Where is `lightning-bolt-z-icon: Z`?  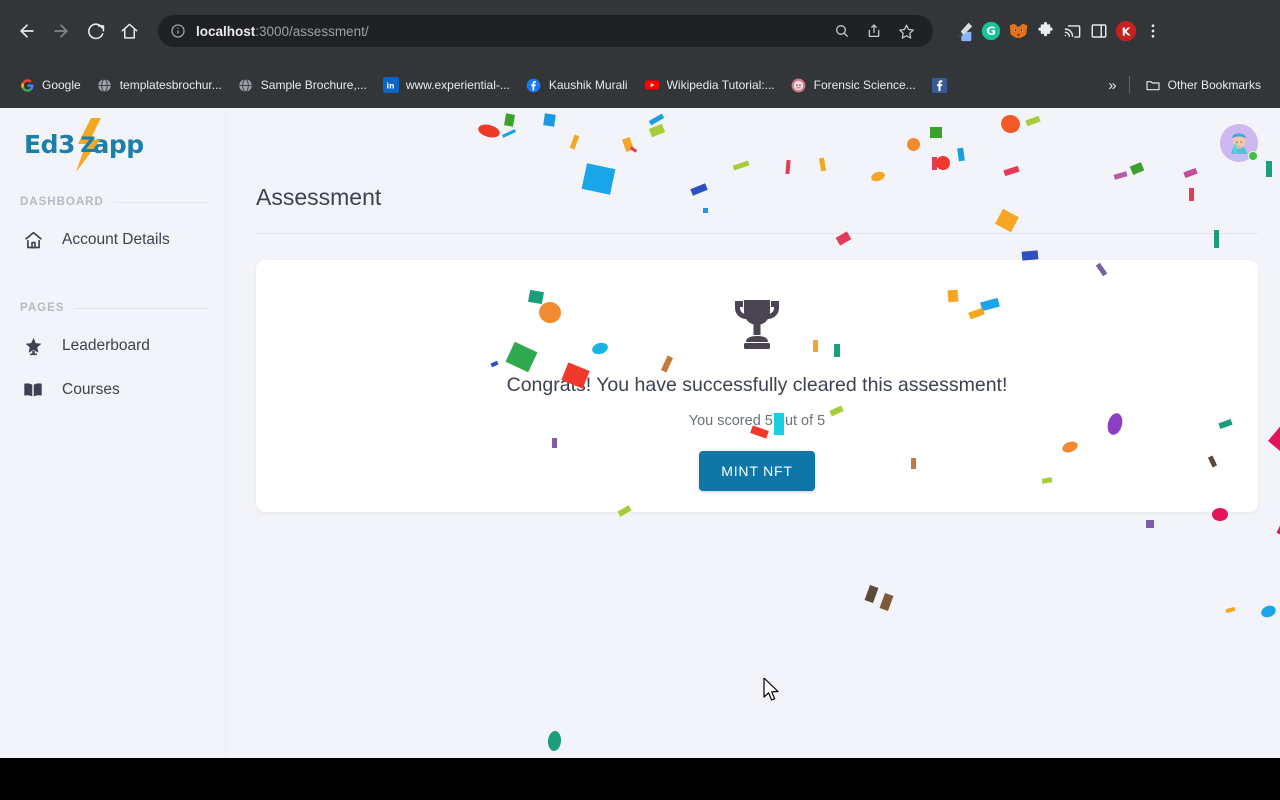
lightning-bolt-z-icon: Z is located at coordinates (88, 147).